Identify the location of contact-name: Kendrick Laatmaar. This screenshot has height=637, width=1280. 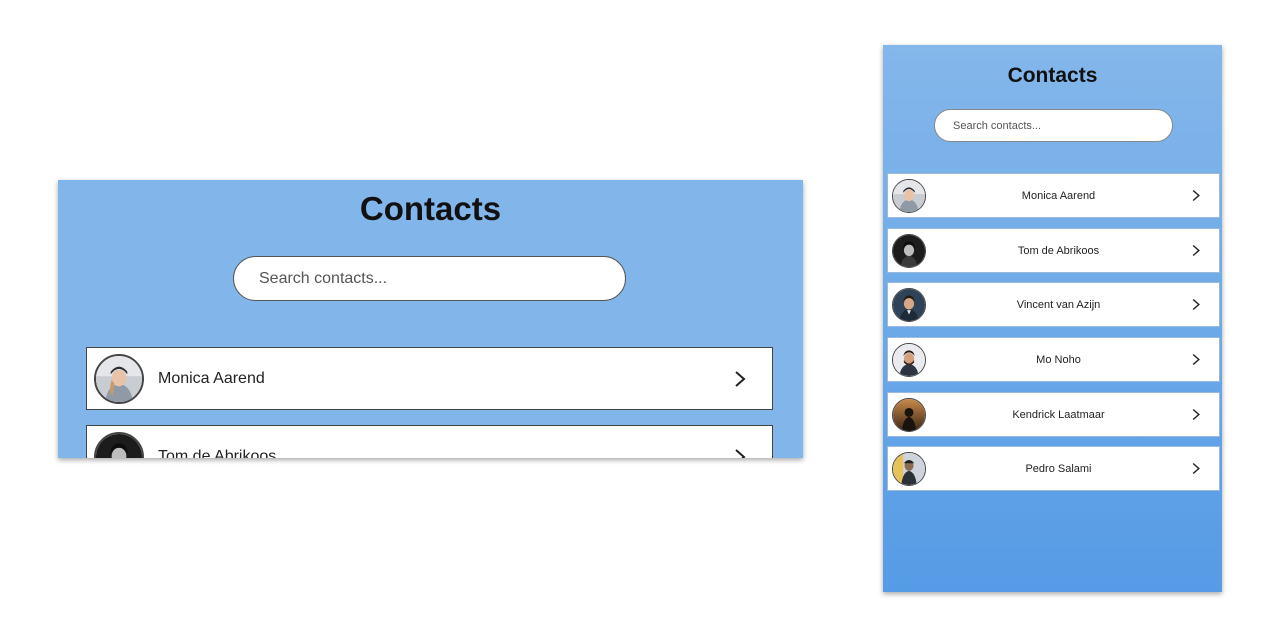
(1058, 414).